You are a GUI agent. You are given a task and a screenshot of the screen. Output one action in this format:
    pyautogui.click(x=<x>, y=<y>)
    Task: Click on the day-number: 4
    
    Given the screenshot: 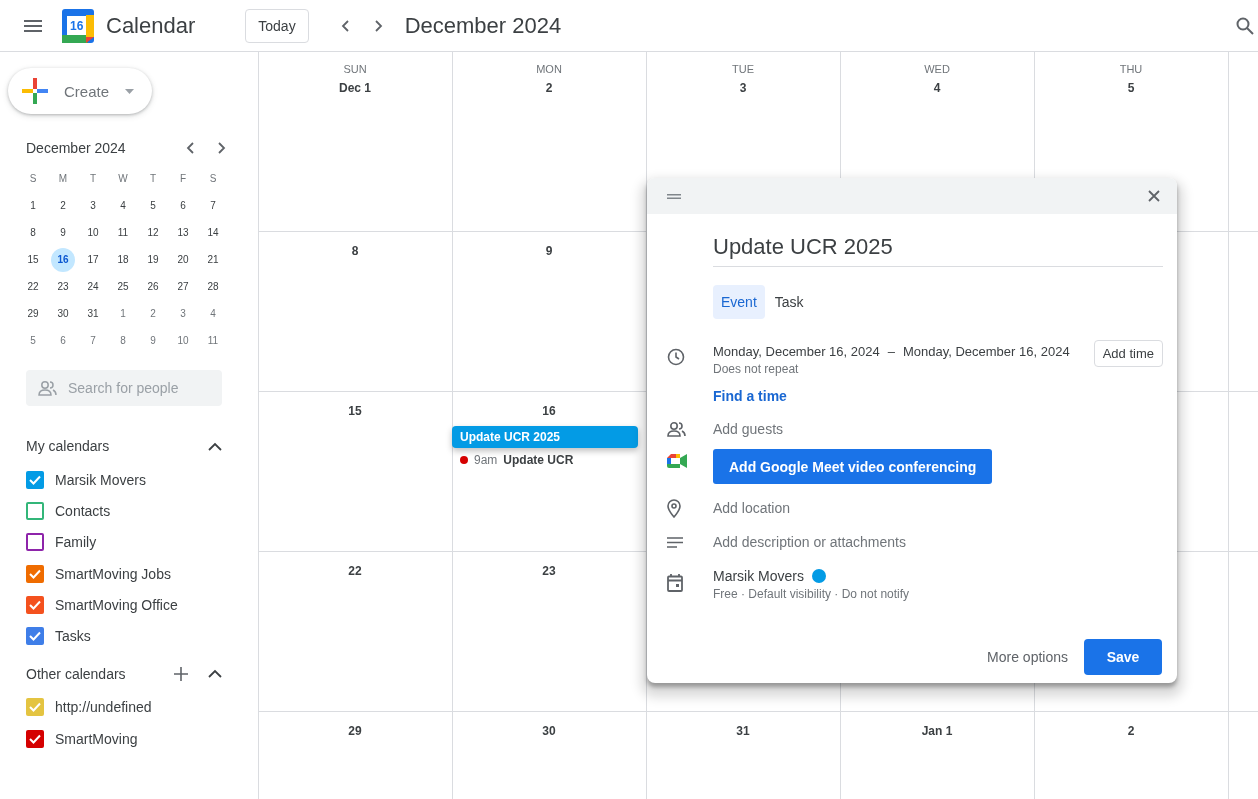 What is the action you would take?
    pyautogui.click(x=937, y=88)
    